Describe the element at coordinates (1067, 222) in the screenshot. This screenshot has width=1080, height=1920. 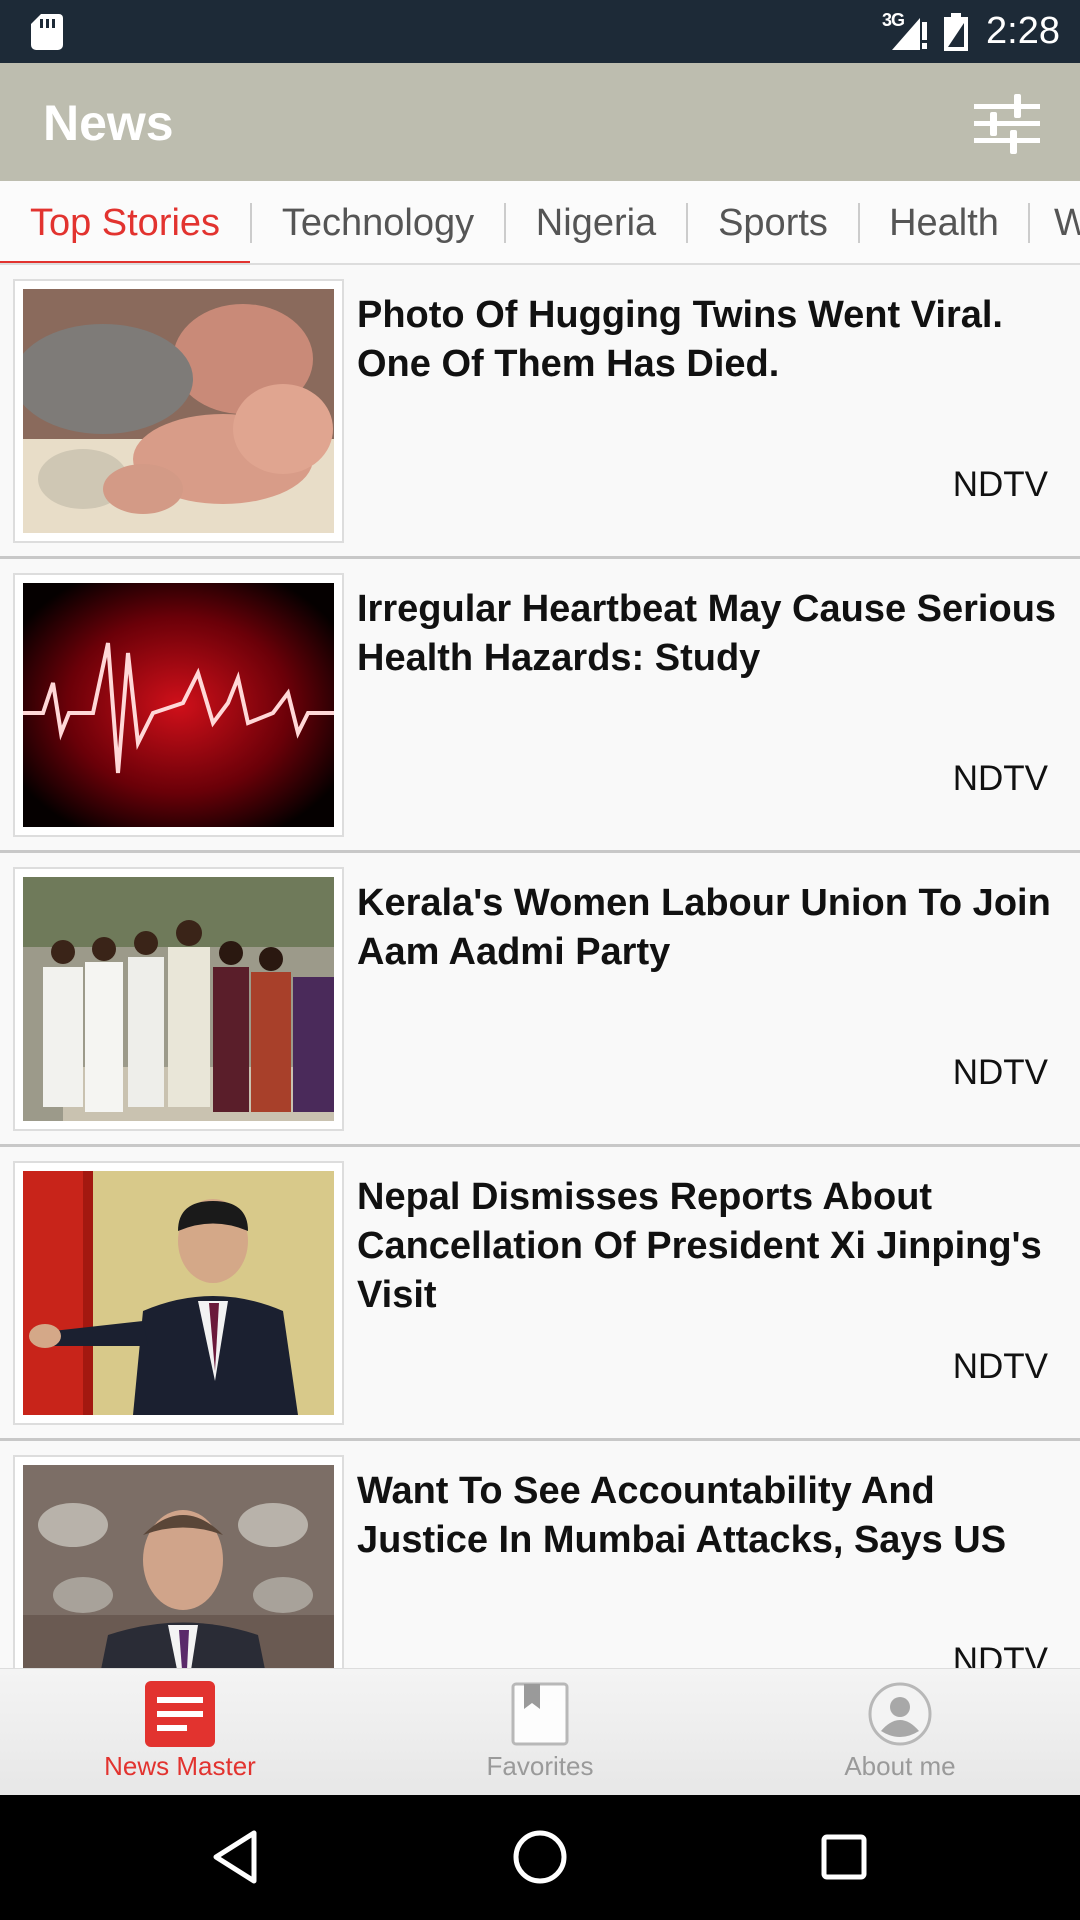
I see `tab-more: W` at that location.